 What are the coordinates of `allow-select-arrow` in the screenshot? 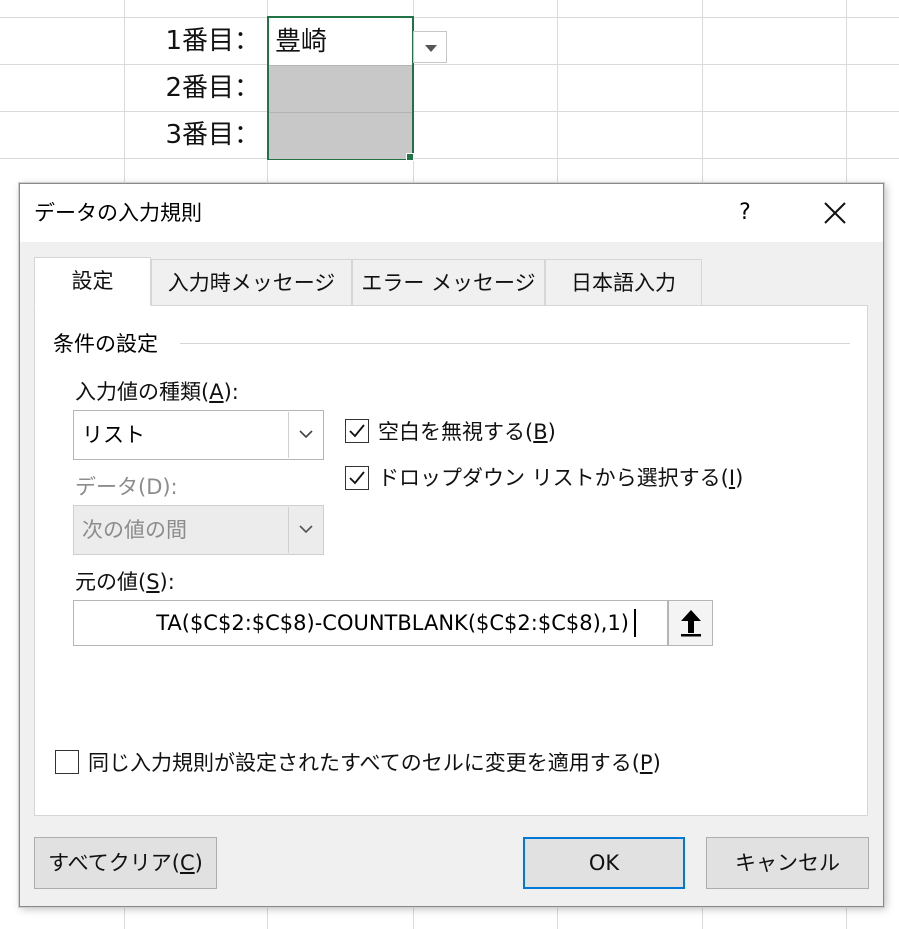 It's located at (305, 435).